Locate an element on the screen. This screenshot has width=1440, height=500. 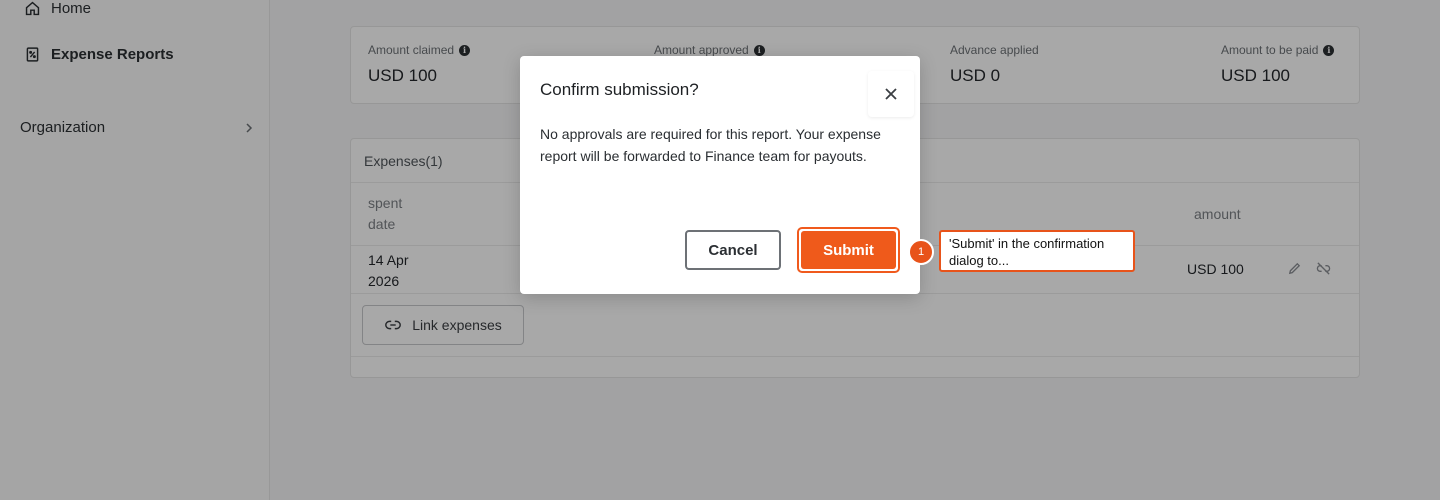
submit-button: Submit is located at coordinates (848, 250).